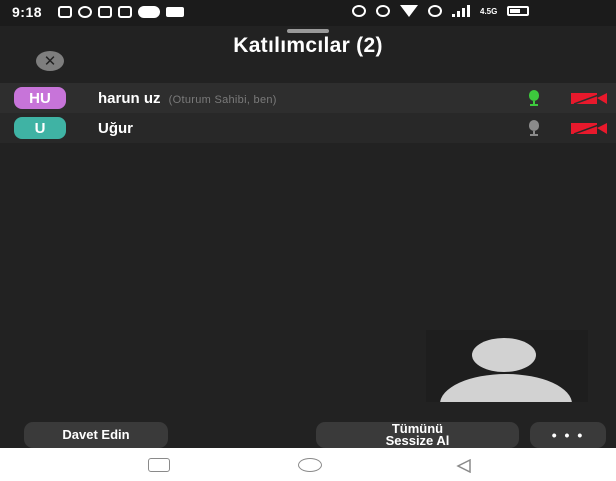 The height and width of the screenshot is (481, 616). Describe the element at coordinates (308, 31) in the screenshot. I see `drag-handle` at that location.